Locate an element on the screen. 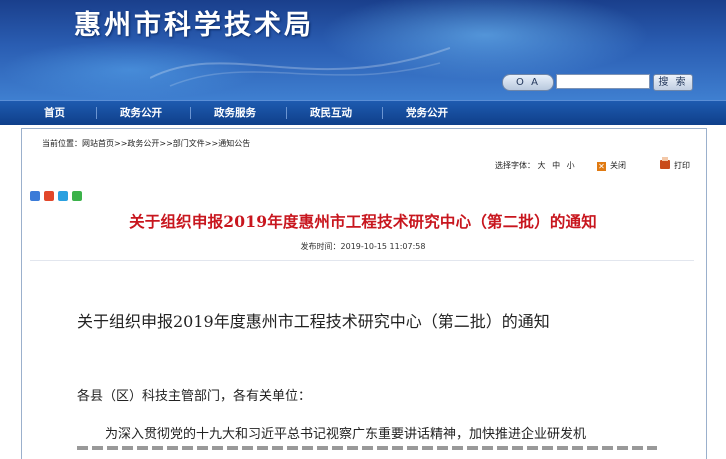 The width and height of the screenshot is (726, 459). close-link: ✕ 关闭 is located at coordinates (611, 165).